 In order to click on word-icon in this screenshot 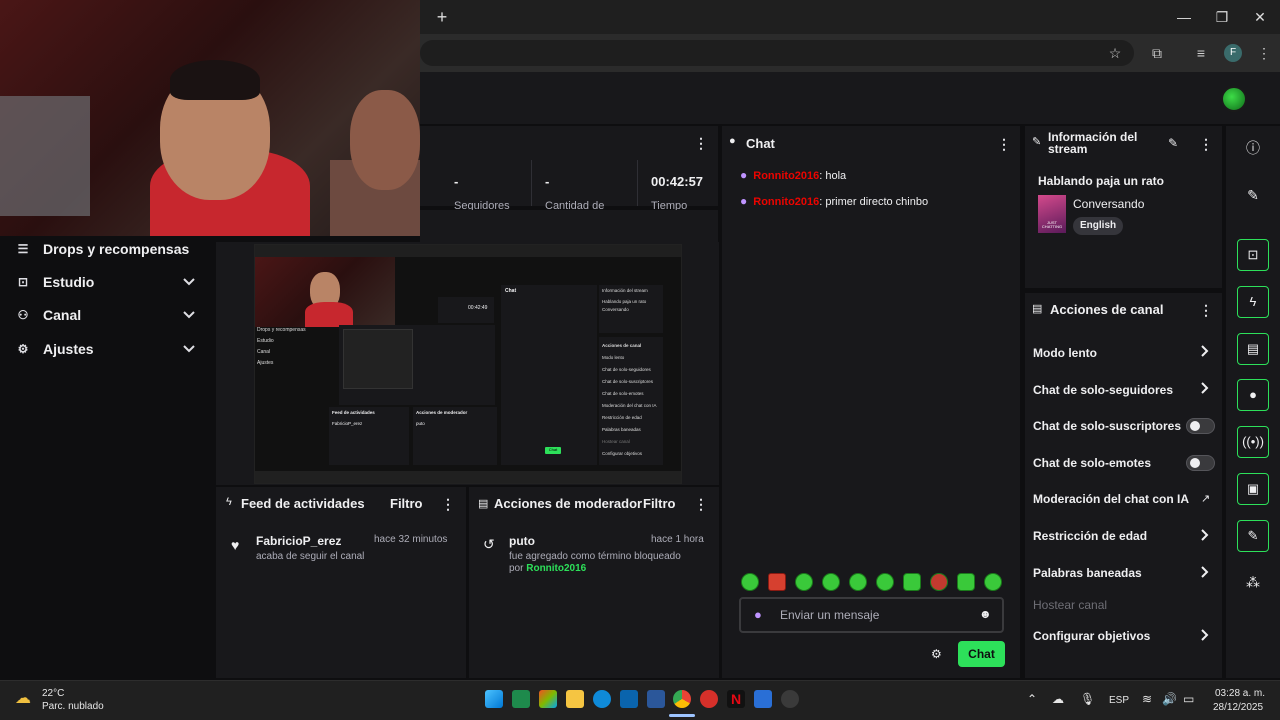, I will do `click(656, 699)`.